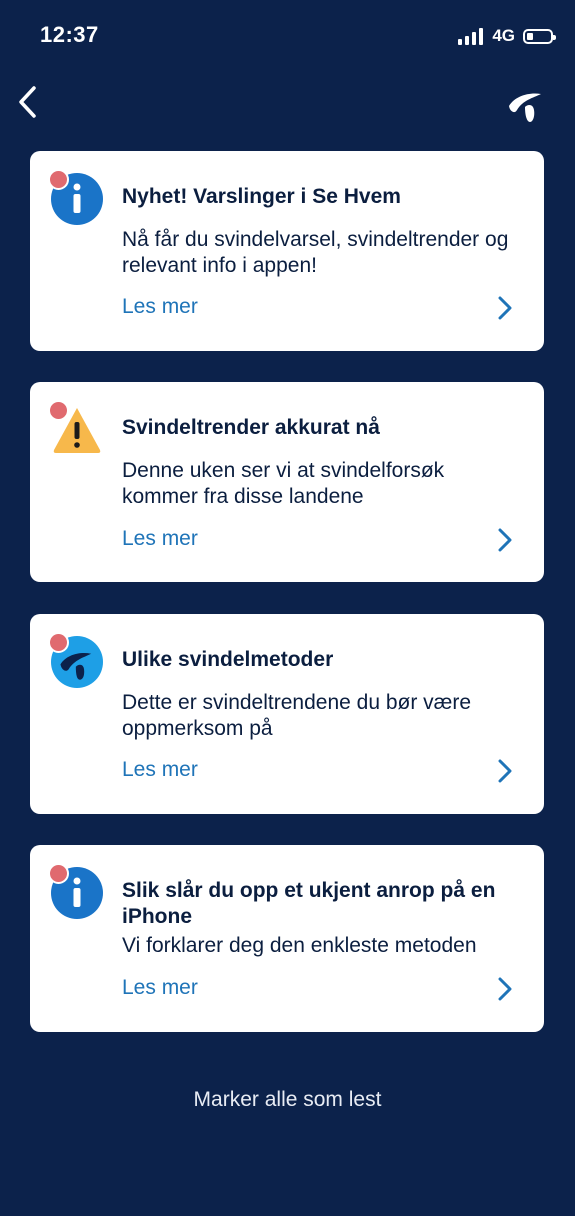 The width and height of the screenshot is (575, 1216). I want to click on status-bar: 12:37 4G, so click(287, 36).